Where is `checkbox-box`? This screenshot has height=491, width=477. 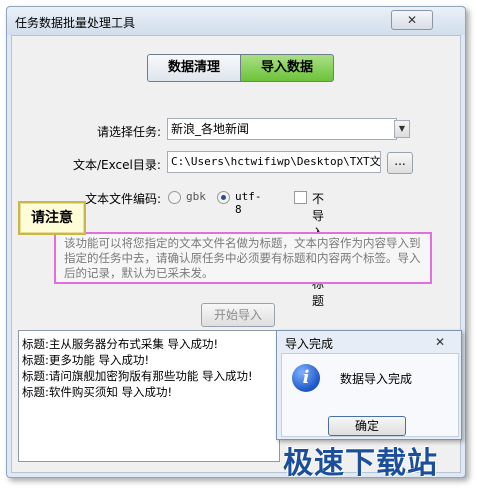
checkbox-box is located at coordinates (300, 197).